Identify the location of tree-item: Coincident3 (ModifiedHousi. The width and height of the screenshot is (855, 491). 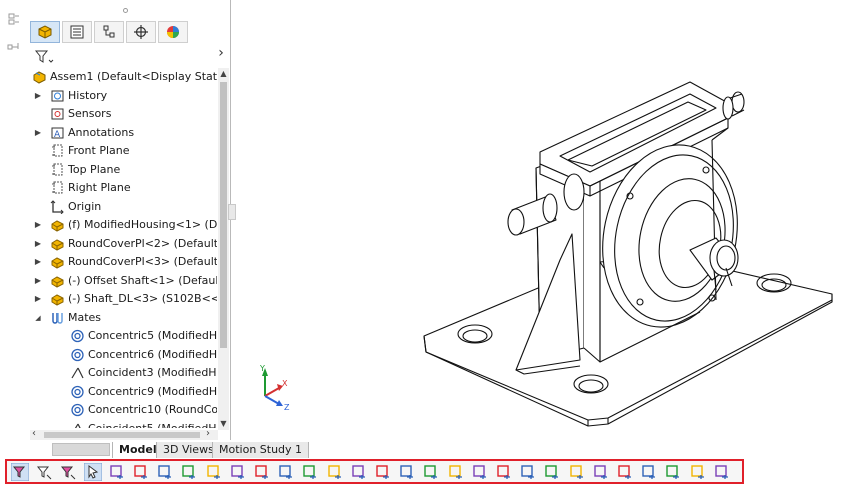
(123, 373).